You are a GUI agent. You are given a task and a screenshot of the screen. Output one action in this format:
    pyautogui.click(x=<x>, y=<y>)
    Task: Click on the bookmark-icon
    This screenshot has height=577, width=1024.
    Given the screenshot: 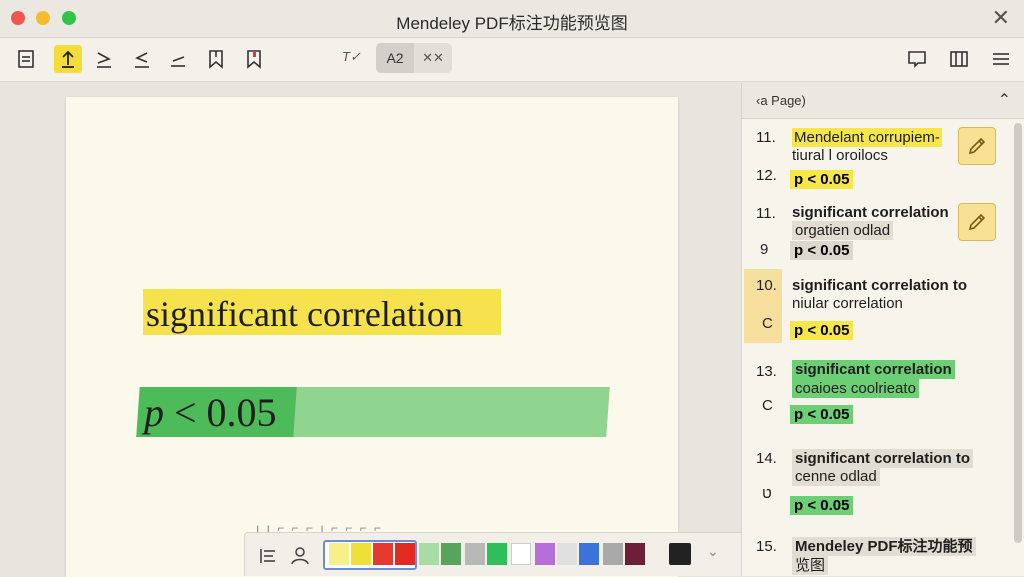 What is the action you would take?
    pyautogui.click(x=216, y=59)
    